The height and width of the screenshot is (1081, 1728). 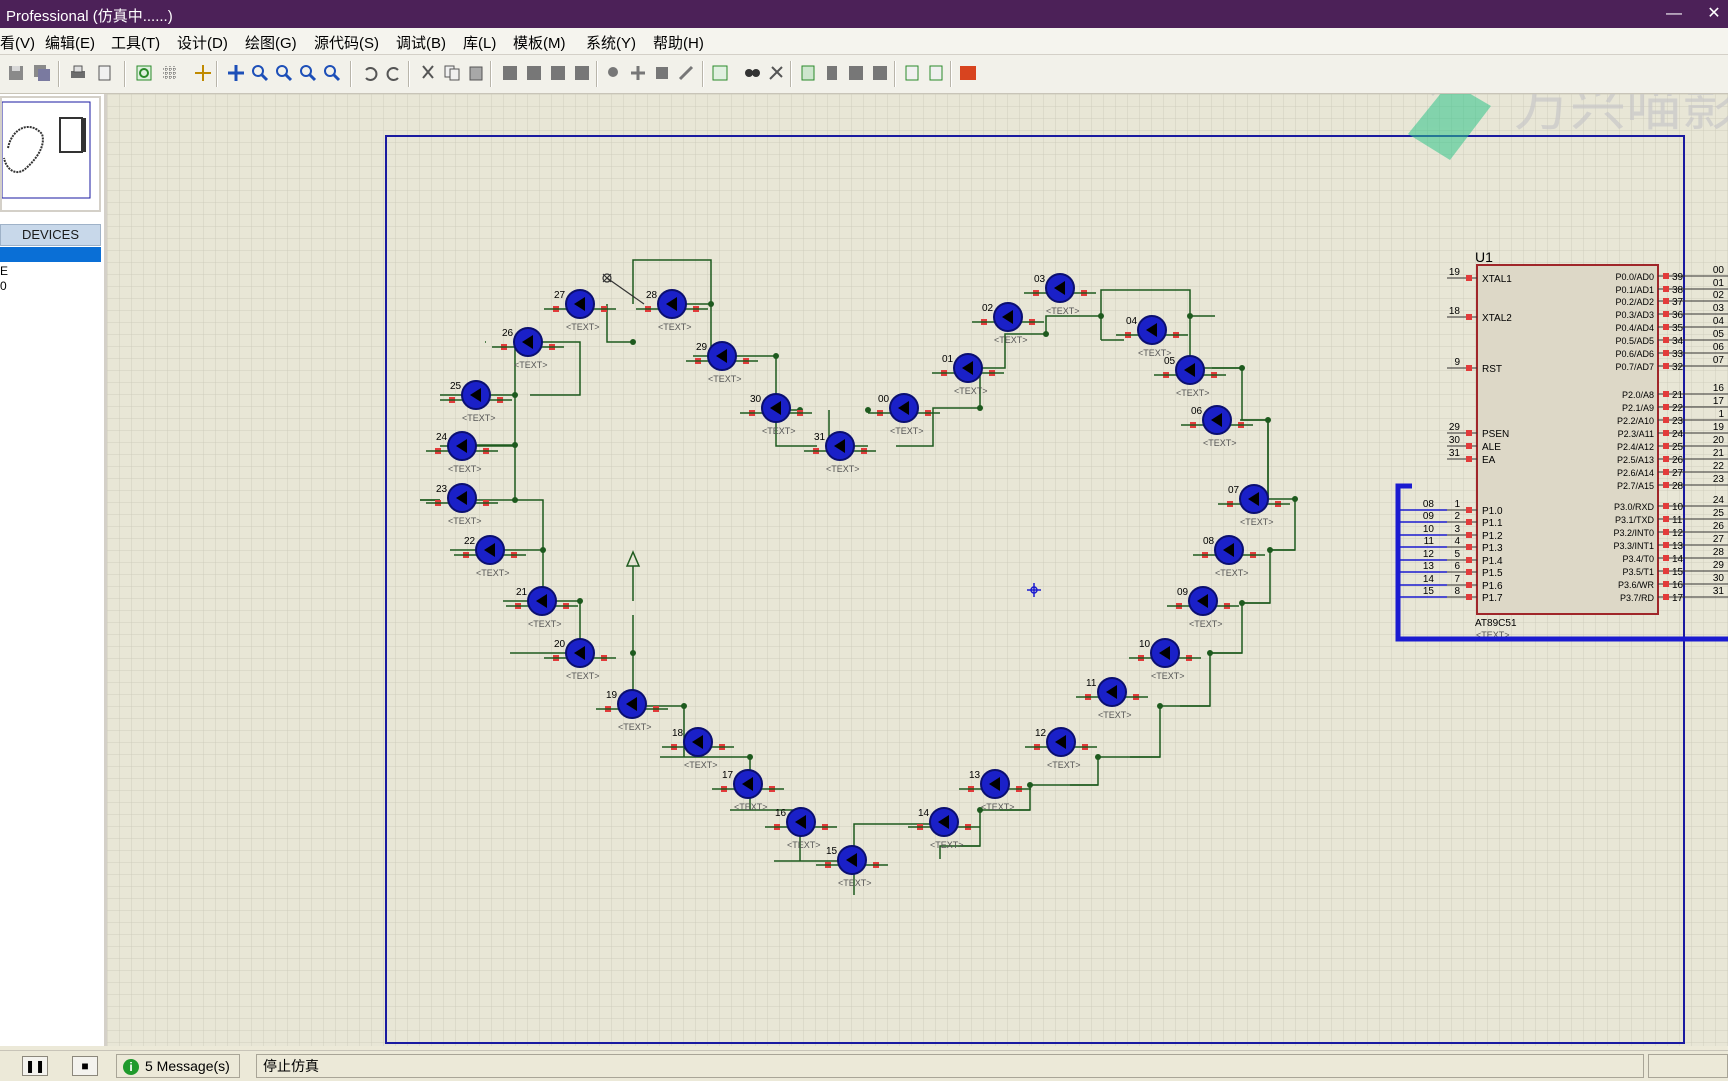 I want to click on block-copy-icon, so click(x=510, y=73).